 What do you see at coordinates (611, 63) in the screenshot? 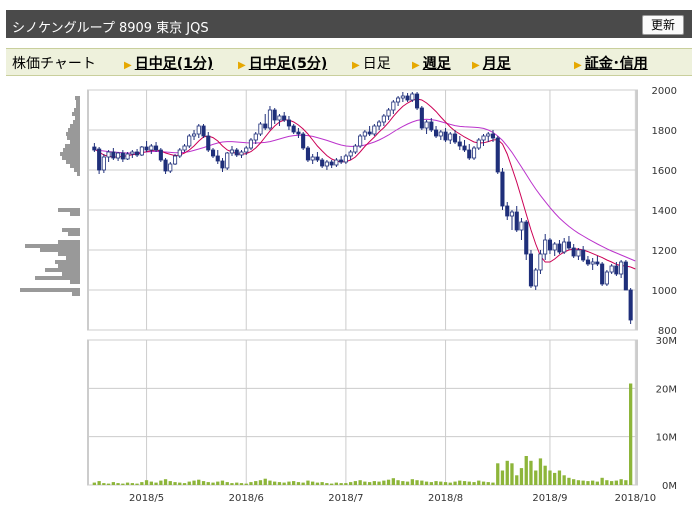
I see `tab-6: ▶ 証金･信用` at bounding box center [611, 63].